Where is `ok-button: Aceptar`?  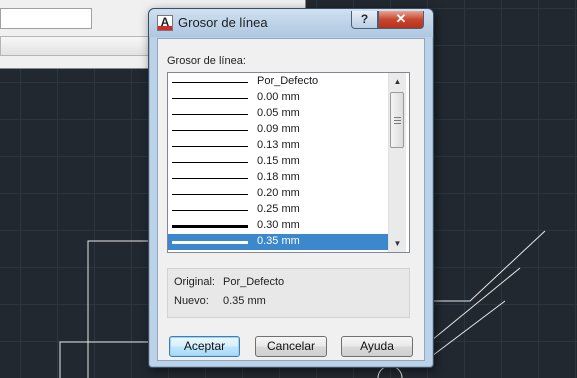
ok-button: Aceptar is located at coordinates (204, 346).